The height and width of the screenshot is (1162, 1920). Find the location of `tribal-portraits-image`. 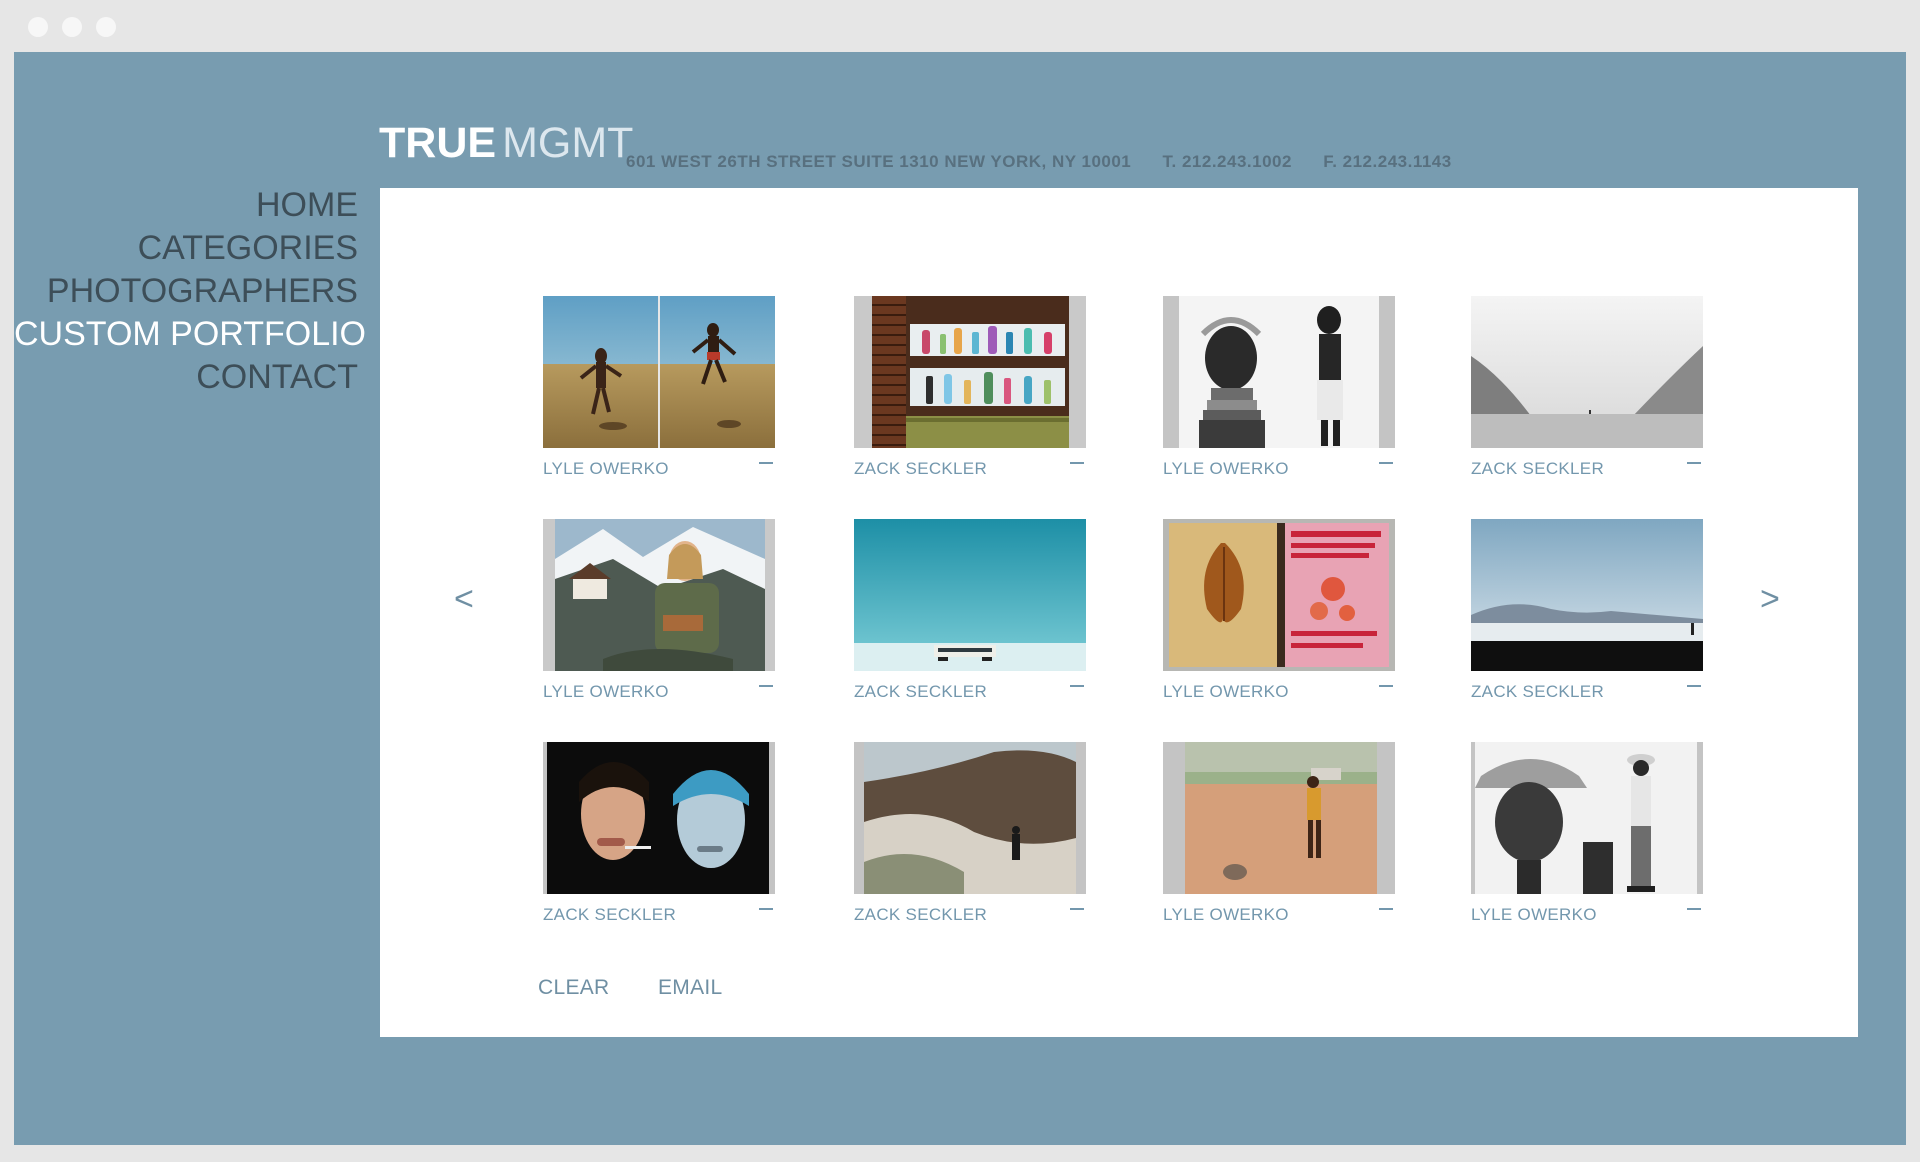

tribal-portraits-image is located at coordinates (1279, 372).